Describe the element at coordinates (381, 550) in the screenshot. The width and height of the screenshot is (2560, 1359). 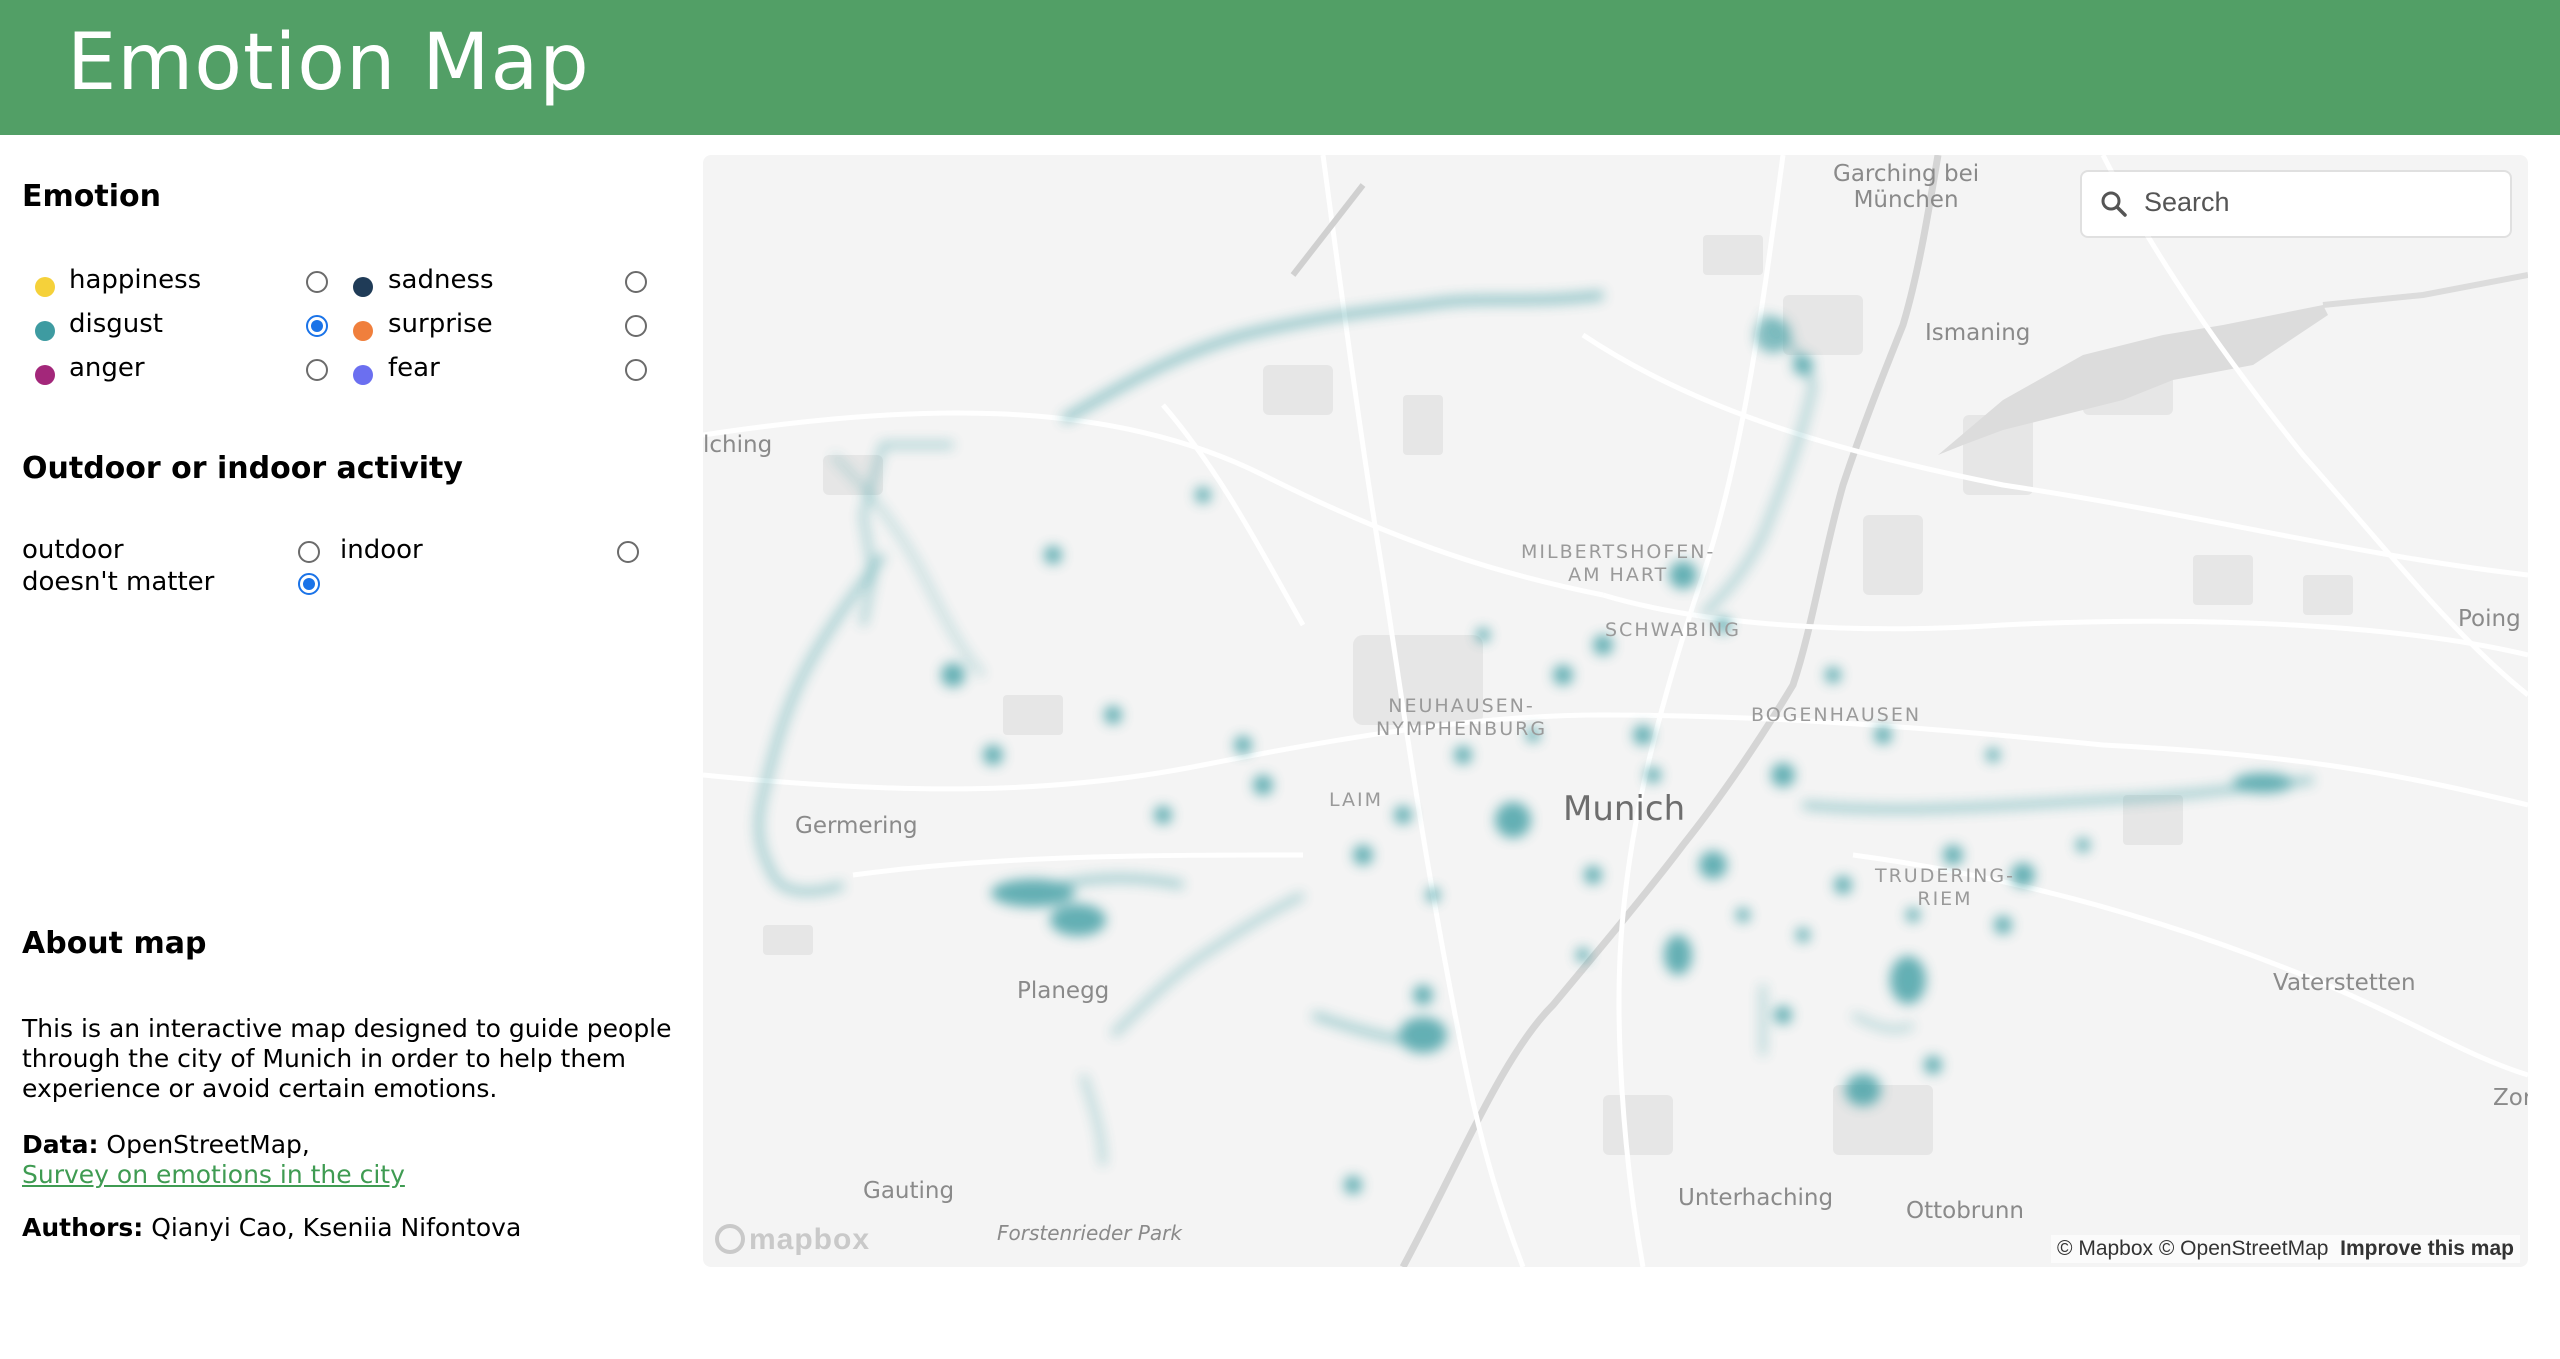
I see `indoor-label: indoor` at that location.